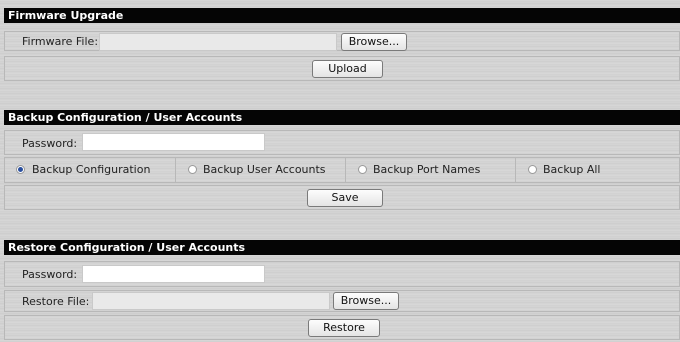 This screenshot has width=680, height=342. Describe the element at coordinates (173, 274) in the screenshot. I see `restore-password-input` at that location.